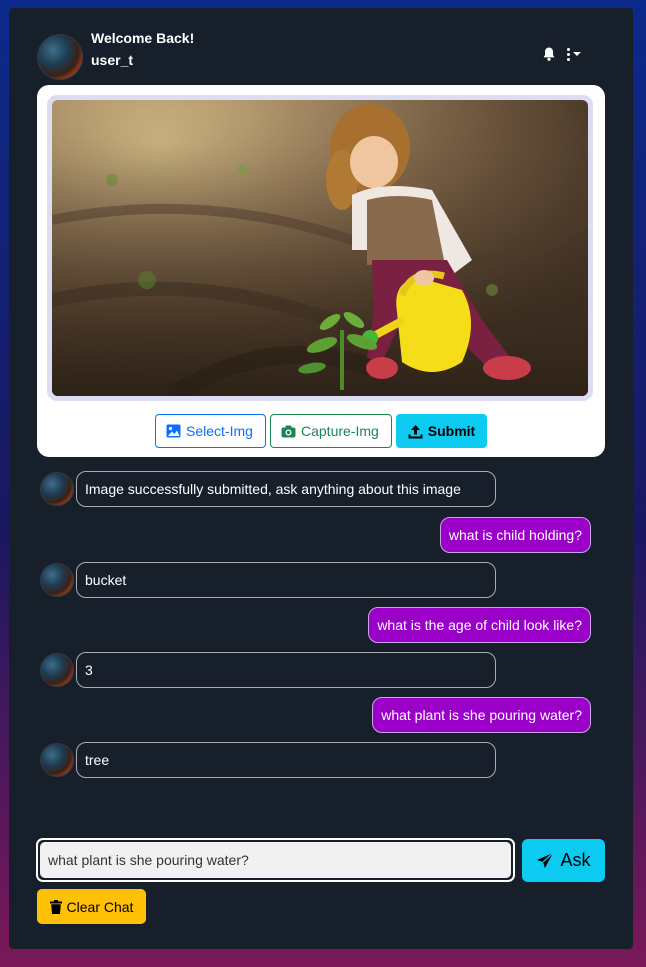 The height and width of the screenshot is (967, 646). Describe the element at coordinates (568, 54) in the screenshot. I see `more-vertical-icon` at that location.